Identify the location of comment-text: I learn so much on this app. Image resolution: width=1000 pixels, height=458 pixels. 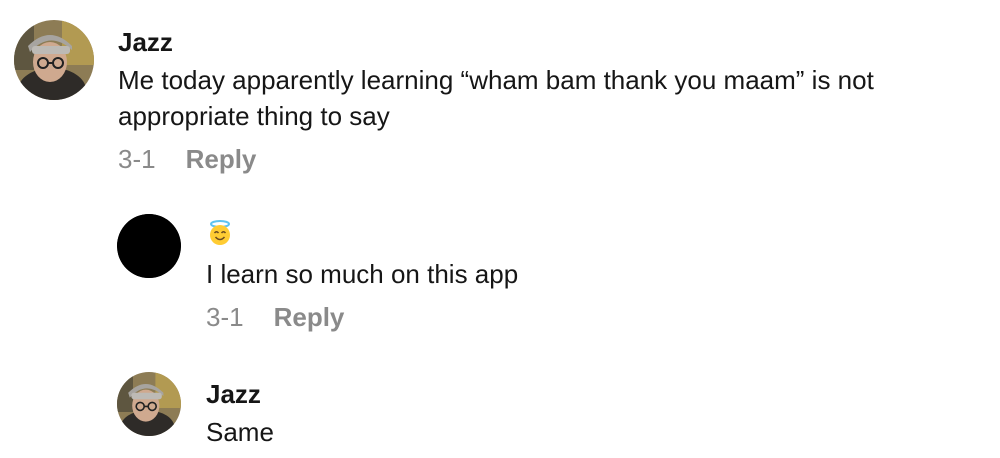
(362, 274).